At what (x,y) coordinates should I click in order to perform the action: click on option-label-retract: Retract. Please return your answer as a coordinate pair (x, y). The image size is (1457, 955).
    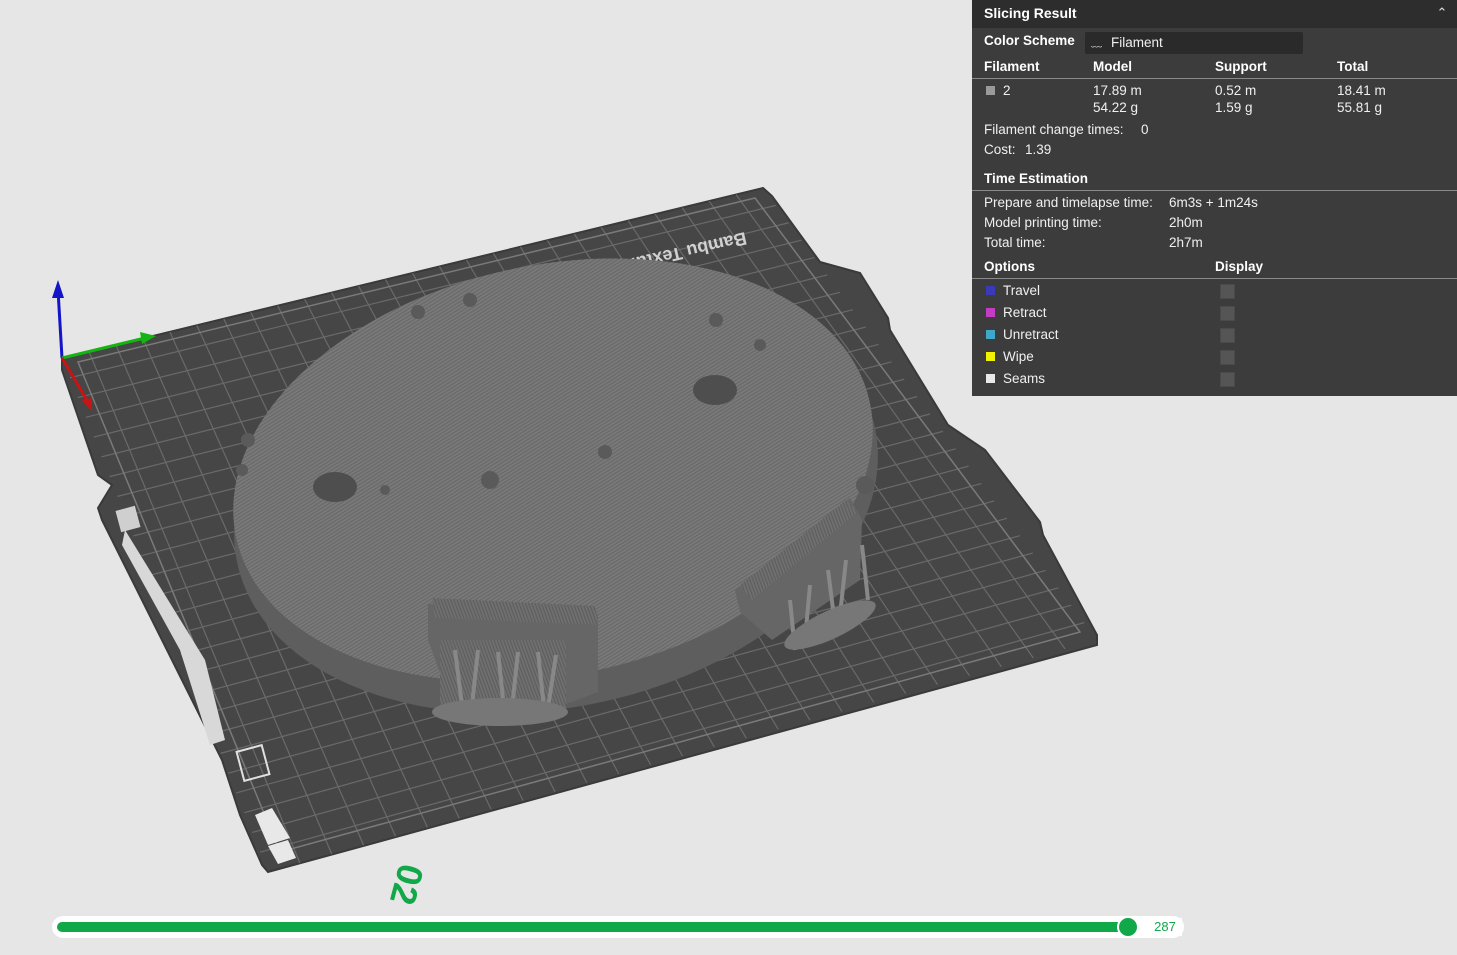
    Looking at the image, I should click on (1025, 312).